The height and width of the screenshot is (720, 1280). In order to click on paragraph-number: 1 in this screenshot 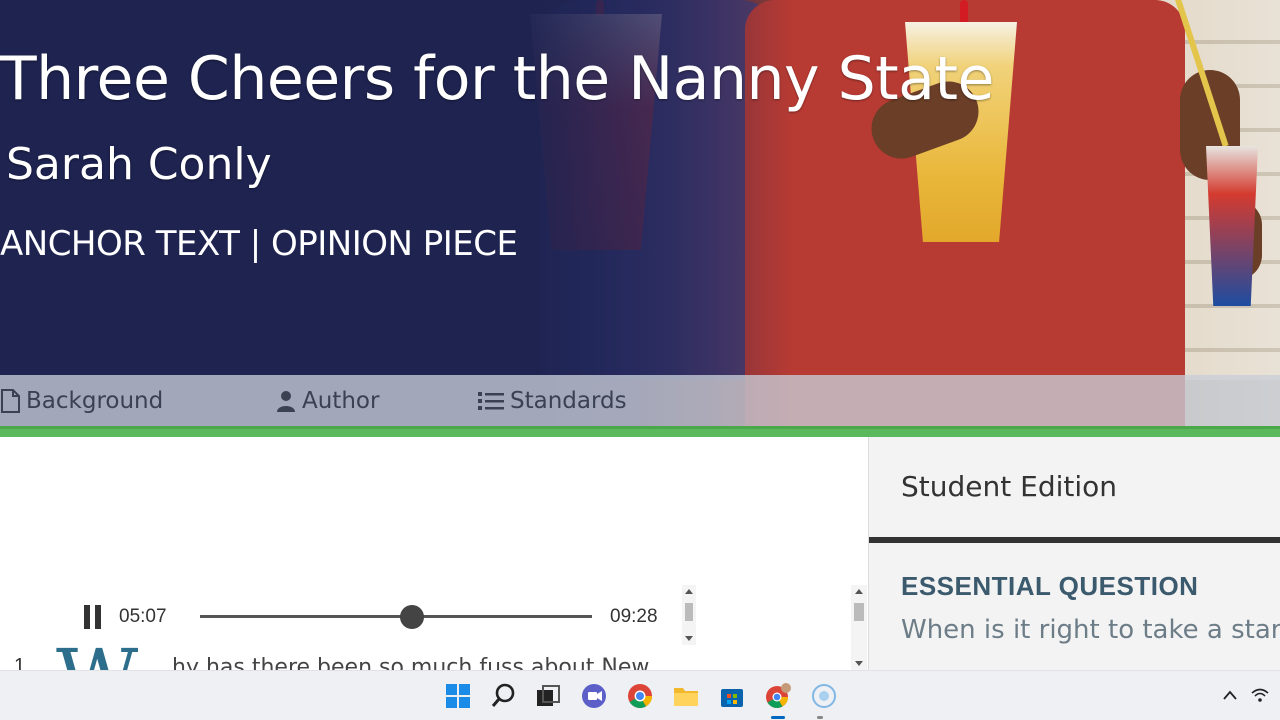, I will do `click(20, 662)`.